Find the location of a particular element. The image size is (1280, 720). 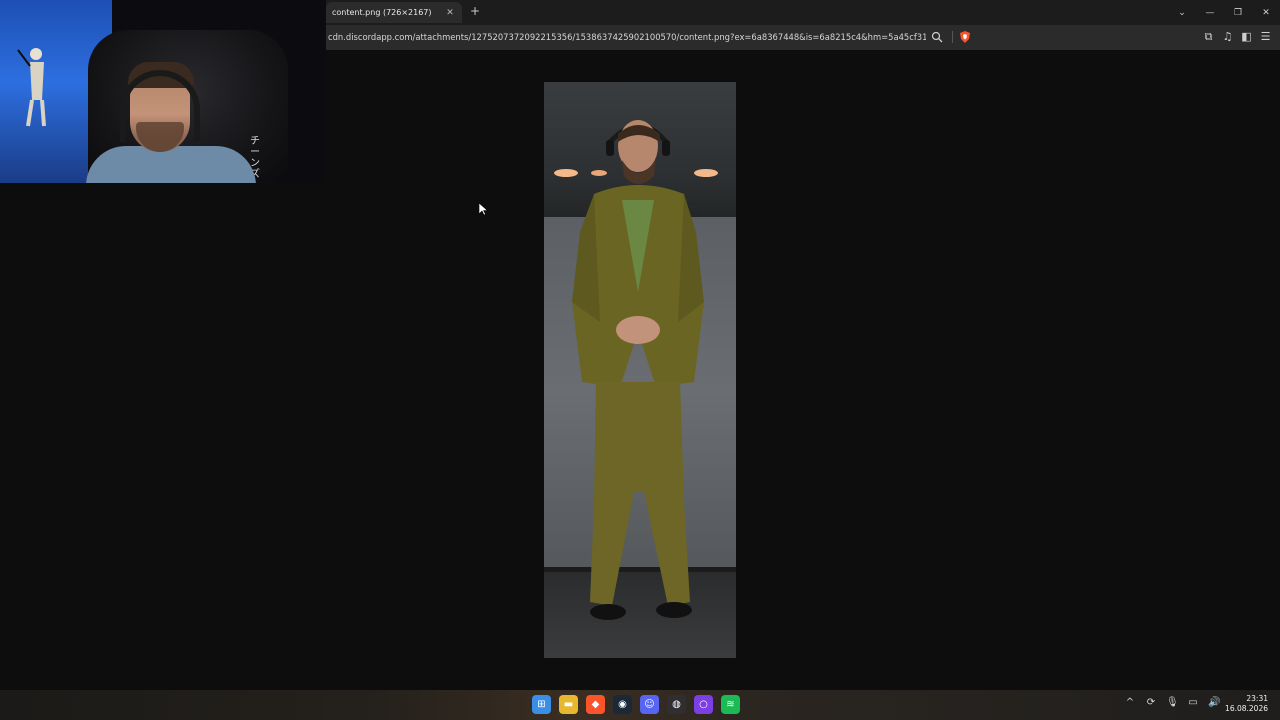

file-explorer-icon: ▬ is located at coordinates (568, 704).